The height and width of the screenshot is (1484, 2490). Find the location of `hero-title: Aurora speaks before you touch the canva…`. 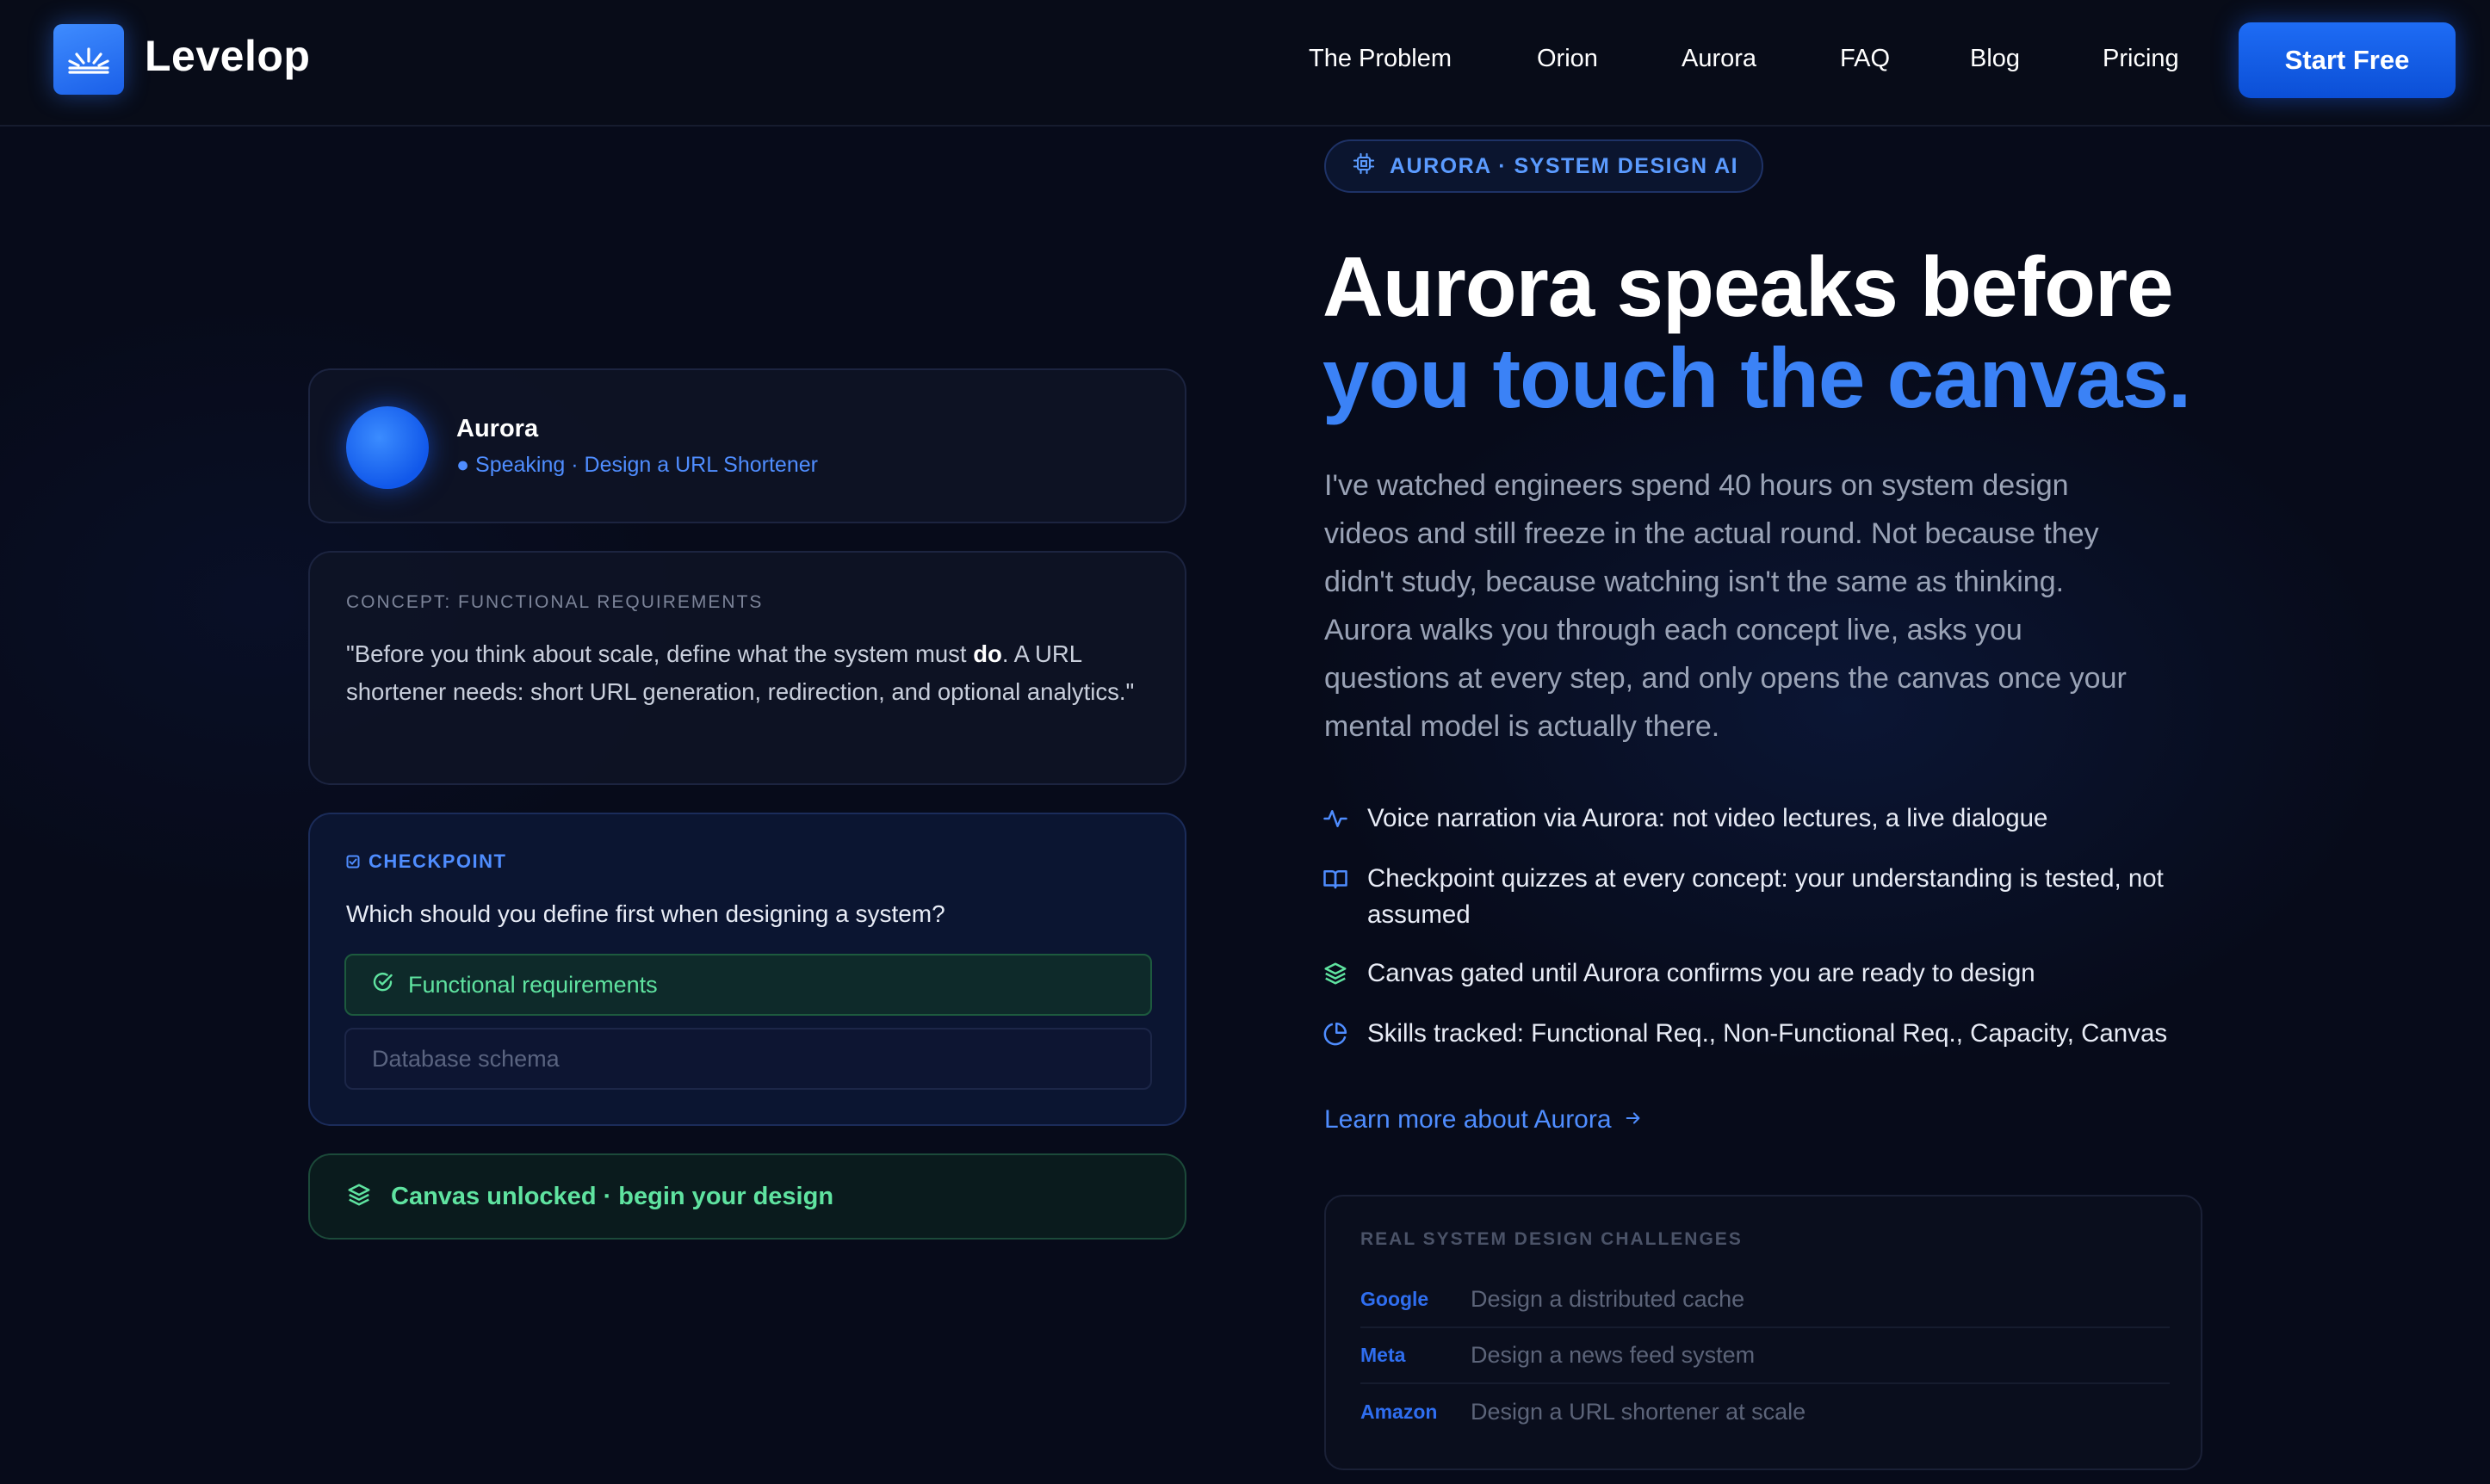

hero-title: Aurora speaks before you touch the canva… is located at coordinates (1757, 332).